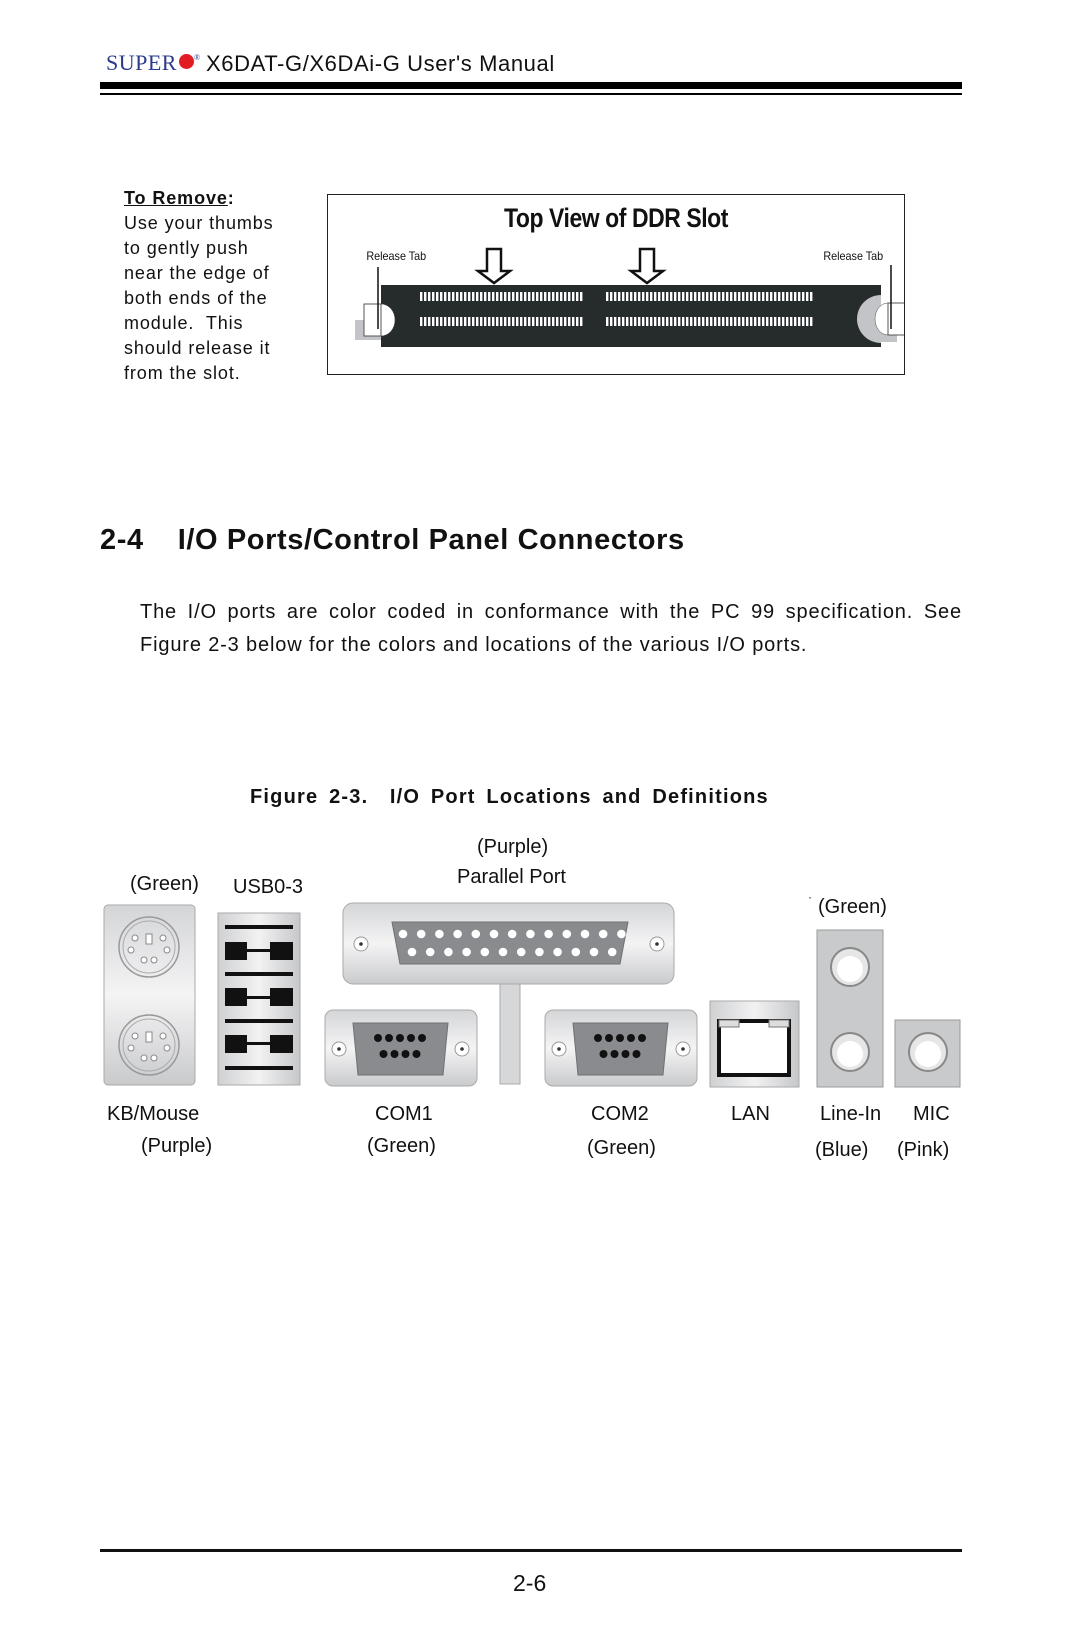 The height and width of the screenshot is (1650, 1080). Describe the element at coordinates (850, 1008) in the screenshot. I see `audio-lineout-linein-ports` at that location.